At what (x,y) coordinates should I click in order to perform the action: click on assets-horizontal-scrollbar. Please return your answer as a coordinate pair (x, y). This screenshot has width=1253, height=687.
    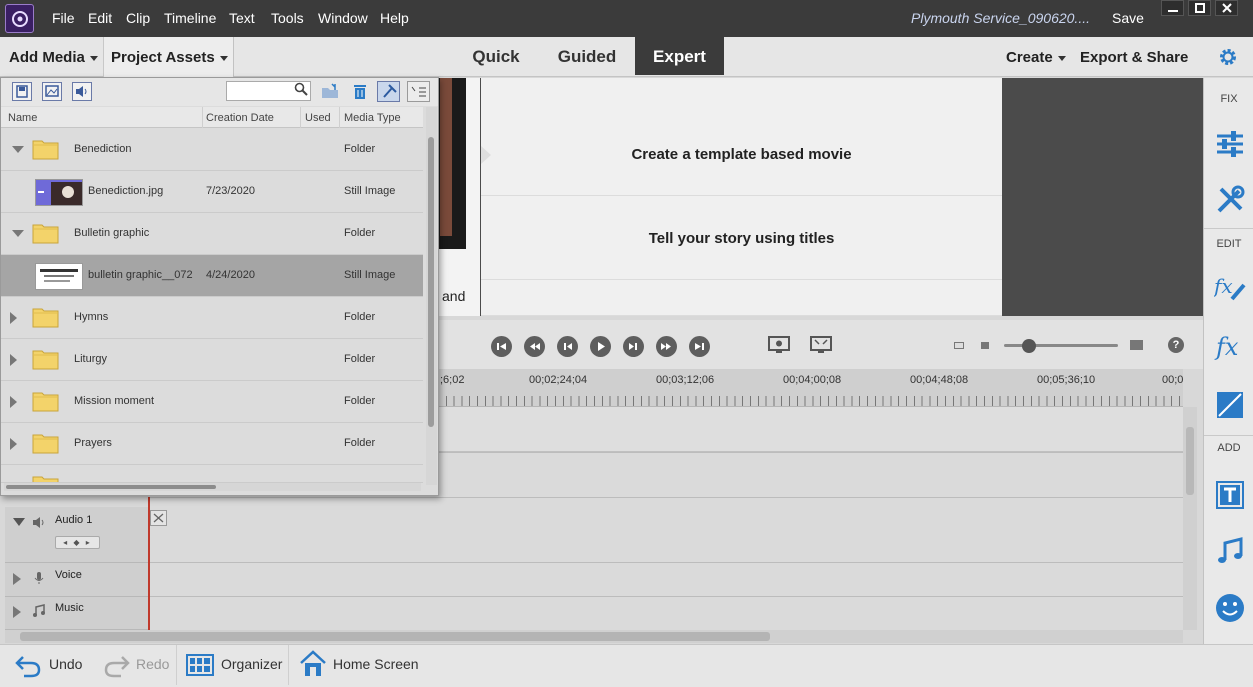
    Looking at the image, I should click on (212, 487).